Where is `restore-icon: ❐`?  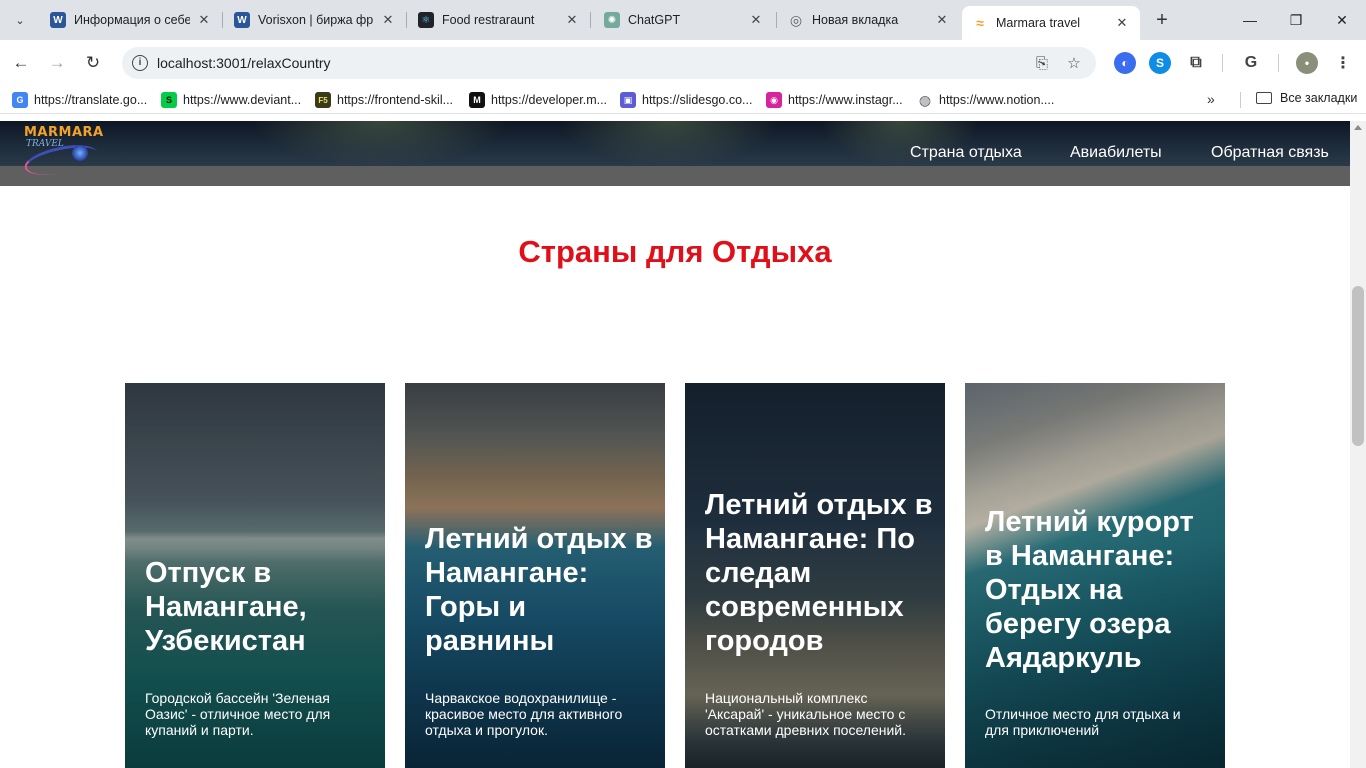 restore-icon: ❐ is located at coordinates (1296, 19).